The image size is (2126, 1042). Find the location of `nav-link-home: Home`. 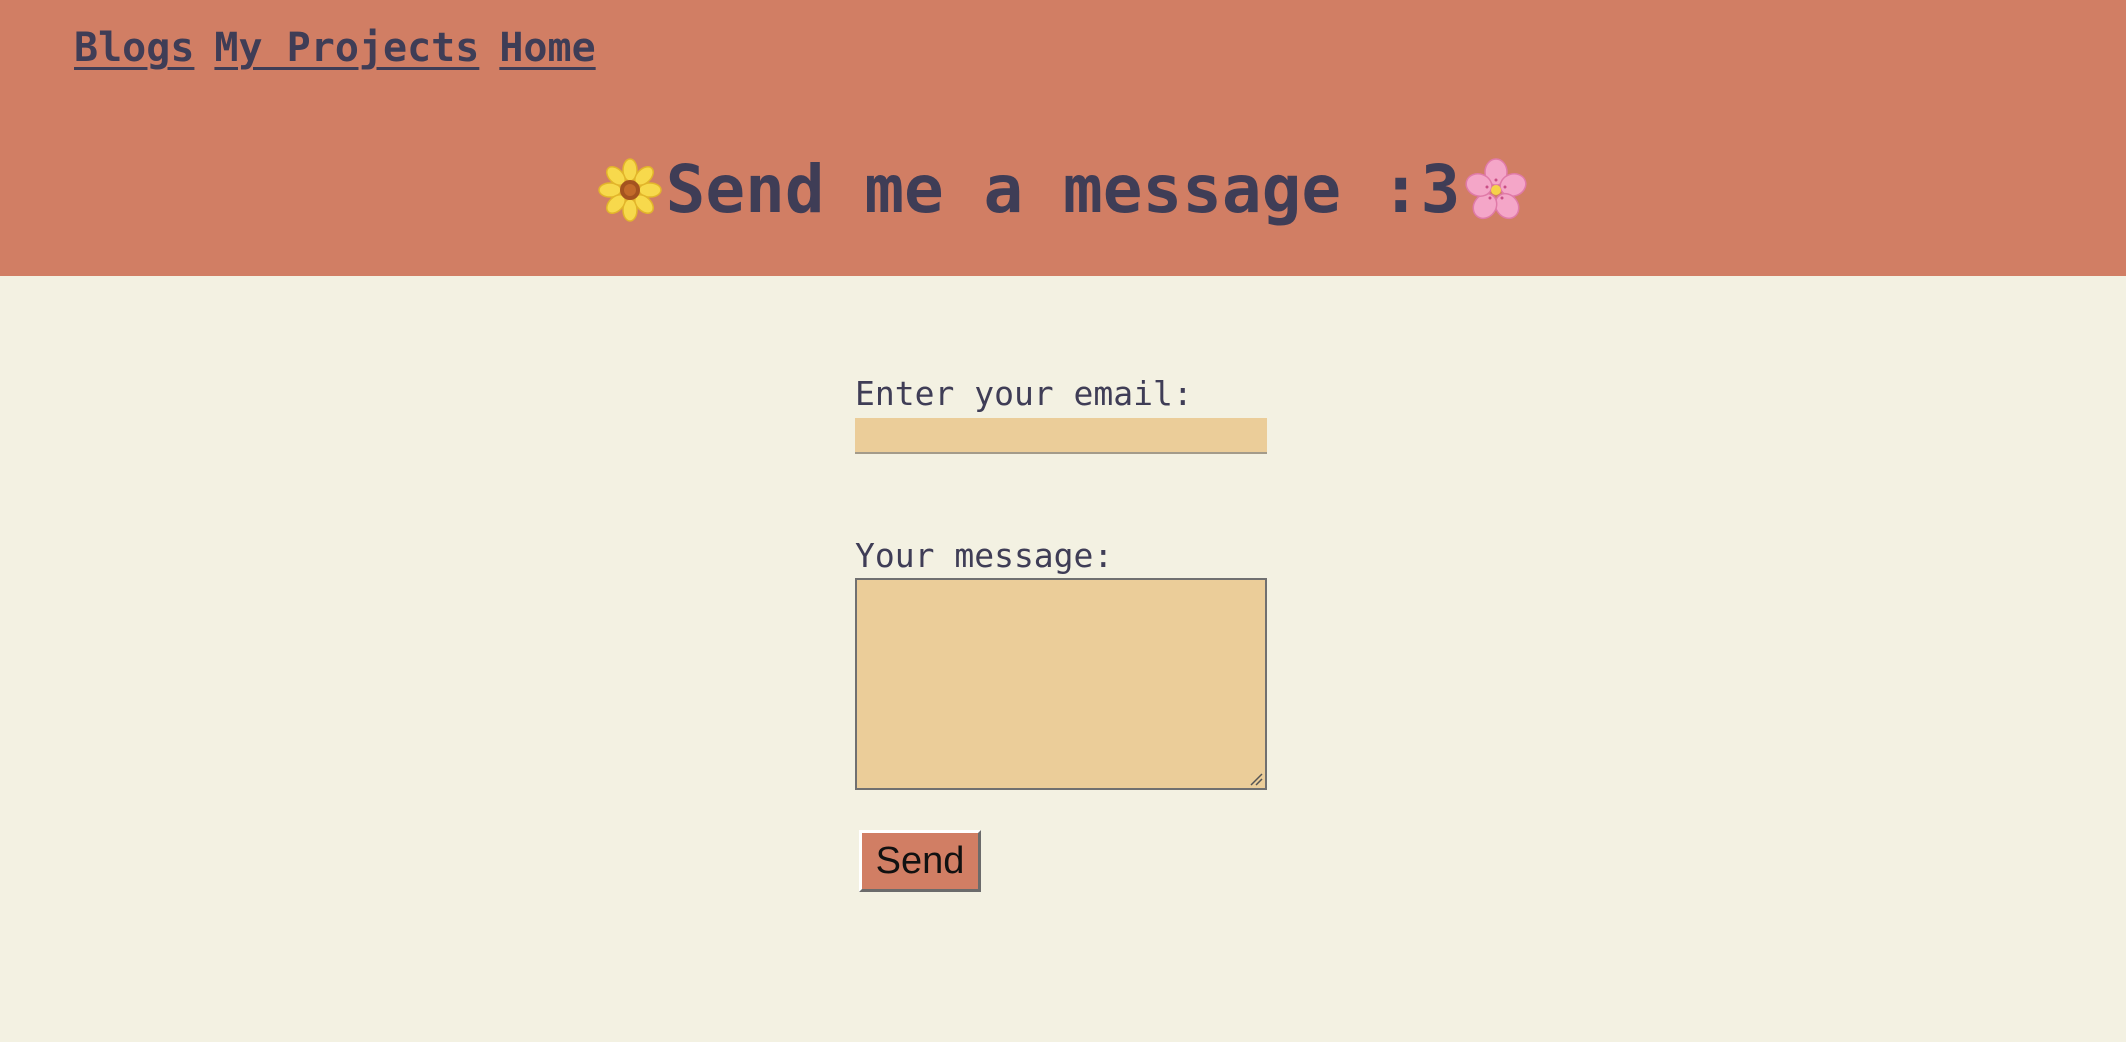

nav-link-home: Home is located at coordinates (547, 48).